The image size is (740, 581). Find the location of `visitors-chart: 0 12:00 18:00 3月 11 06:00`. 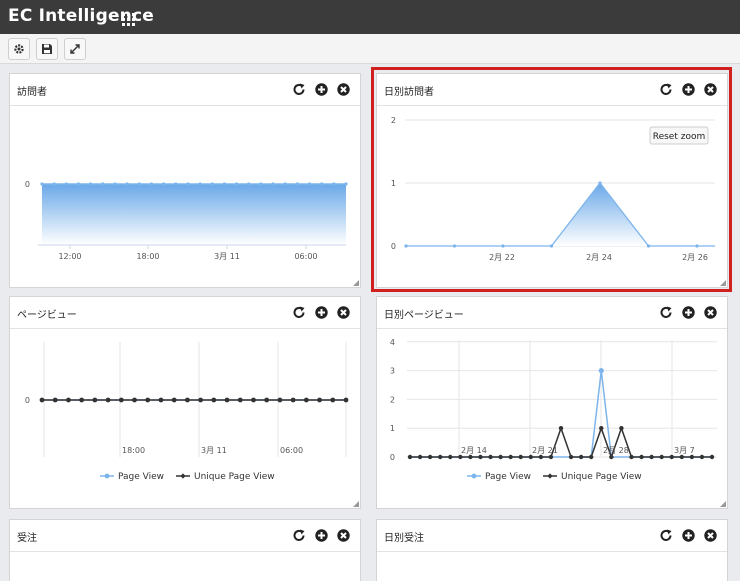

visitors-chart: 0 12:00 18:00 3月 11 06:00 is located at coordinates (185, 197).